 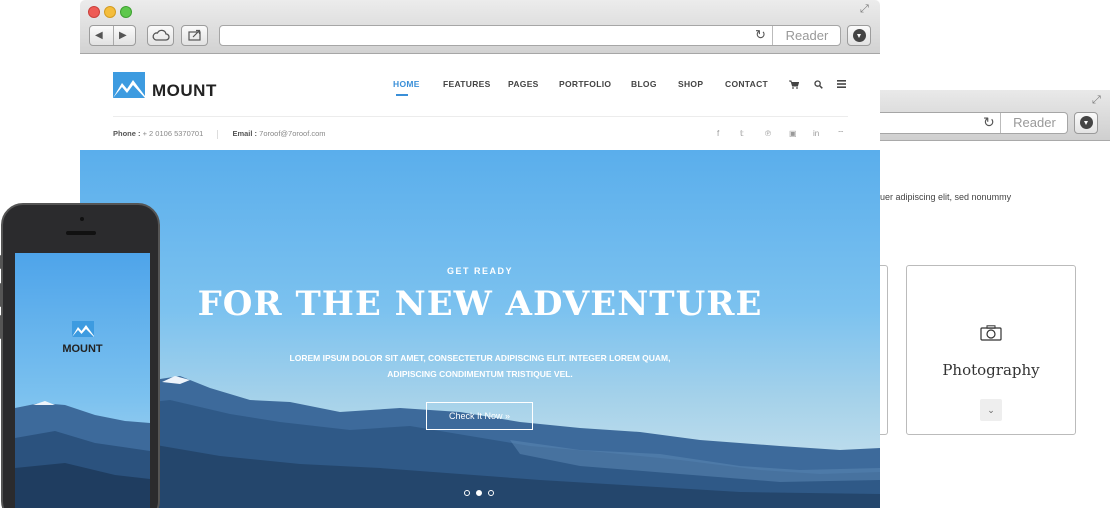 I want to click on forward-arrow-icon: ▶, so click(x=123, y=35).